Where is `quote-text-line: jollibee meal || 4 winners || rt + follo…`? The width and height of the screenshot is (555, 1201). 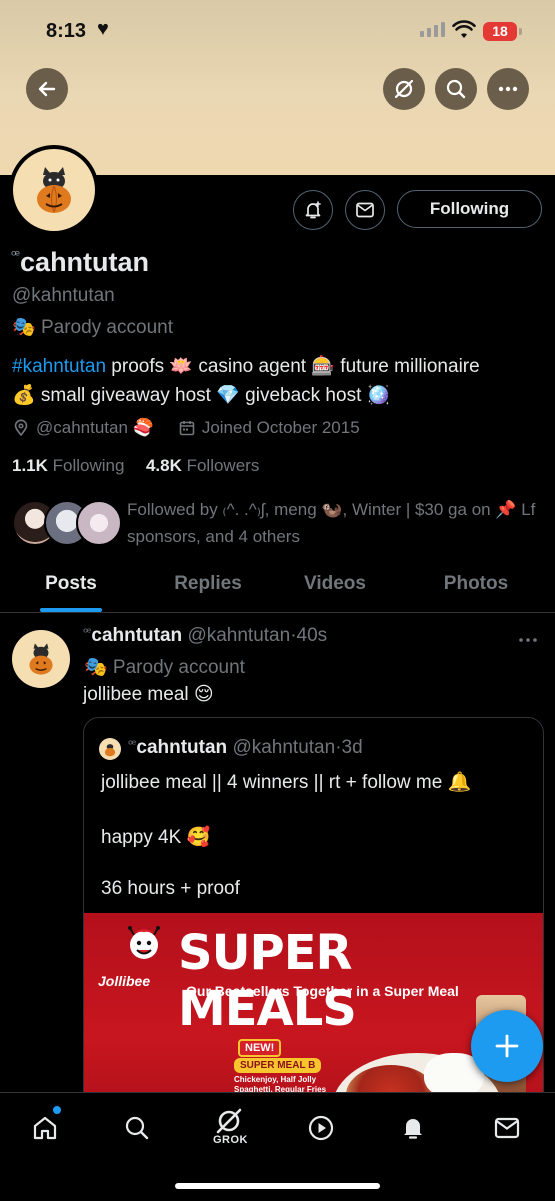 quote-text-line: jollibee meal || 4 winners || rt + follo… is located at coordinates (286, 782).